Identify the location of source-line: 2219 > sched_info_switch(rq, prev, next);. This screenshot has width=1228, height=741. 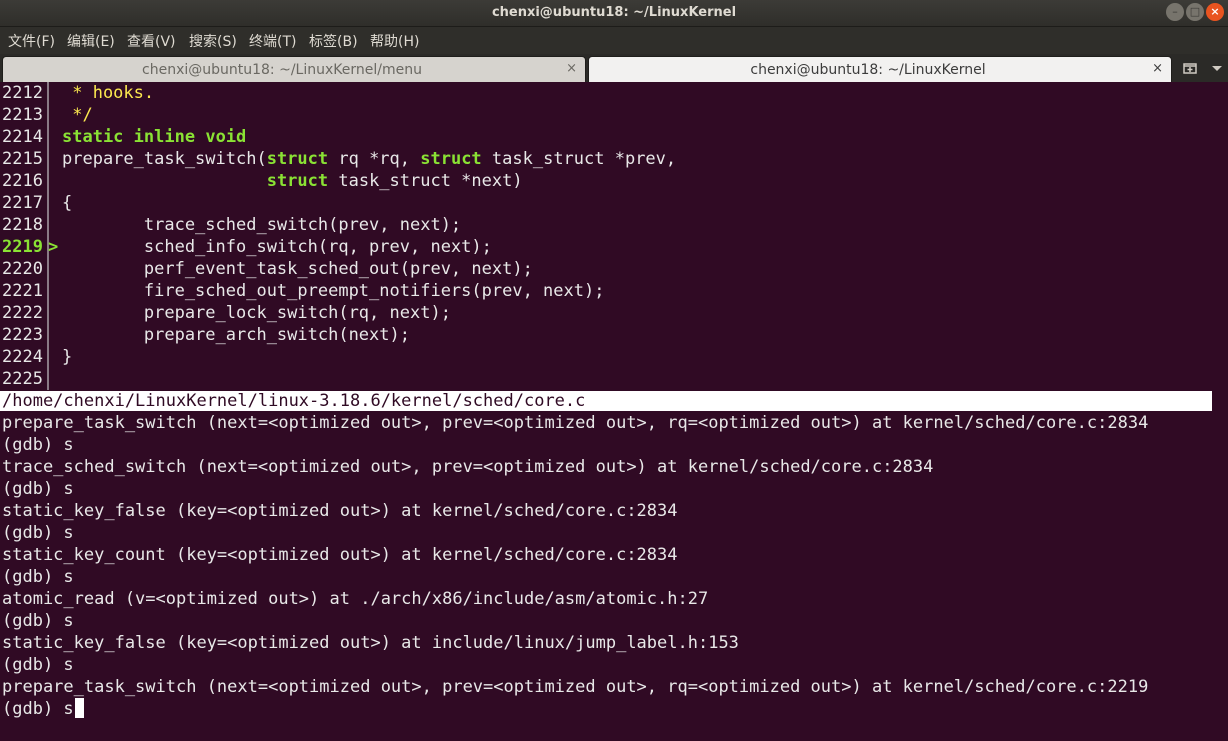
(246, 247).